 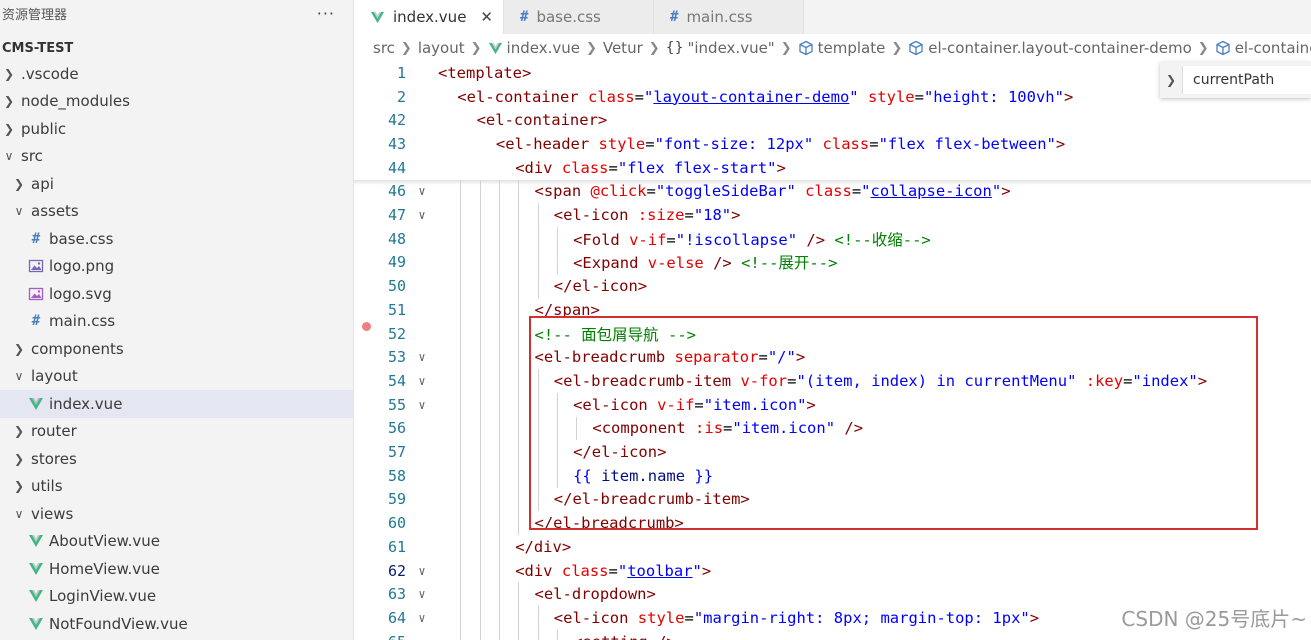 I want to click on breadcrumb-item: "index.vue", so click(x=730, y=48).